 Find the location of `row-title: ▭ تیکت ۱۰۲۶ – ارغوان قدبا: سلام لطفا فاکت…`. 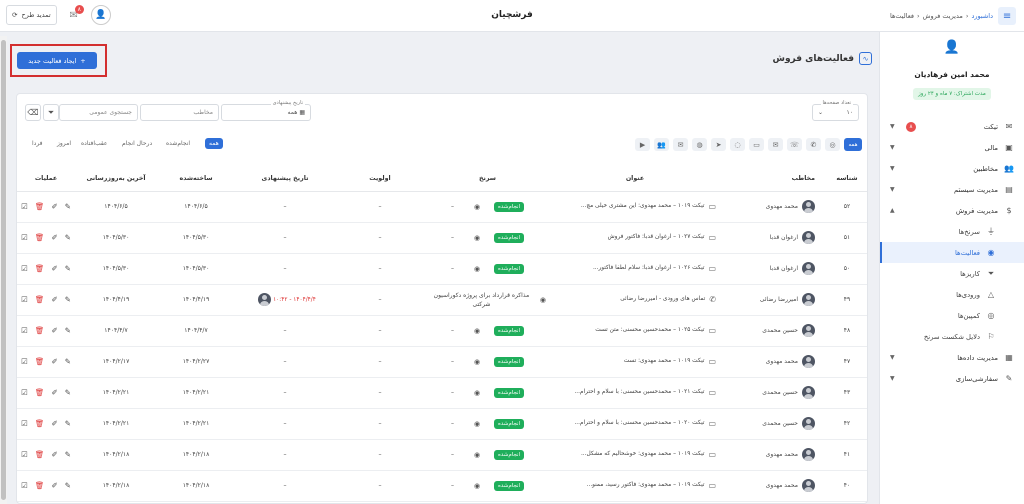

row-title: ▭ تیکت ۱۰۲۶ – ارغوان قدبا: سلام لطفا فاکت… is located at coordinates (635, 269).